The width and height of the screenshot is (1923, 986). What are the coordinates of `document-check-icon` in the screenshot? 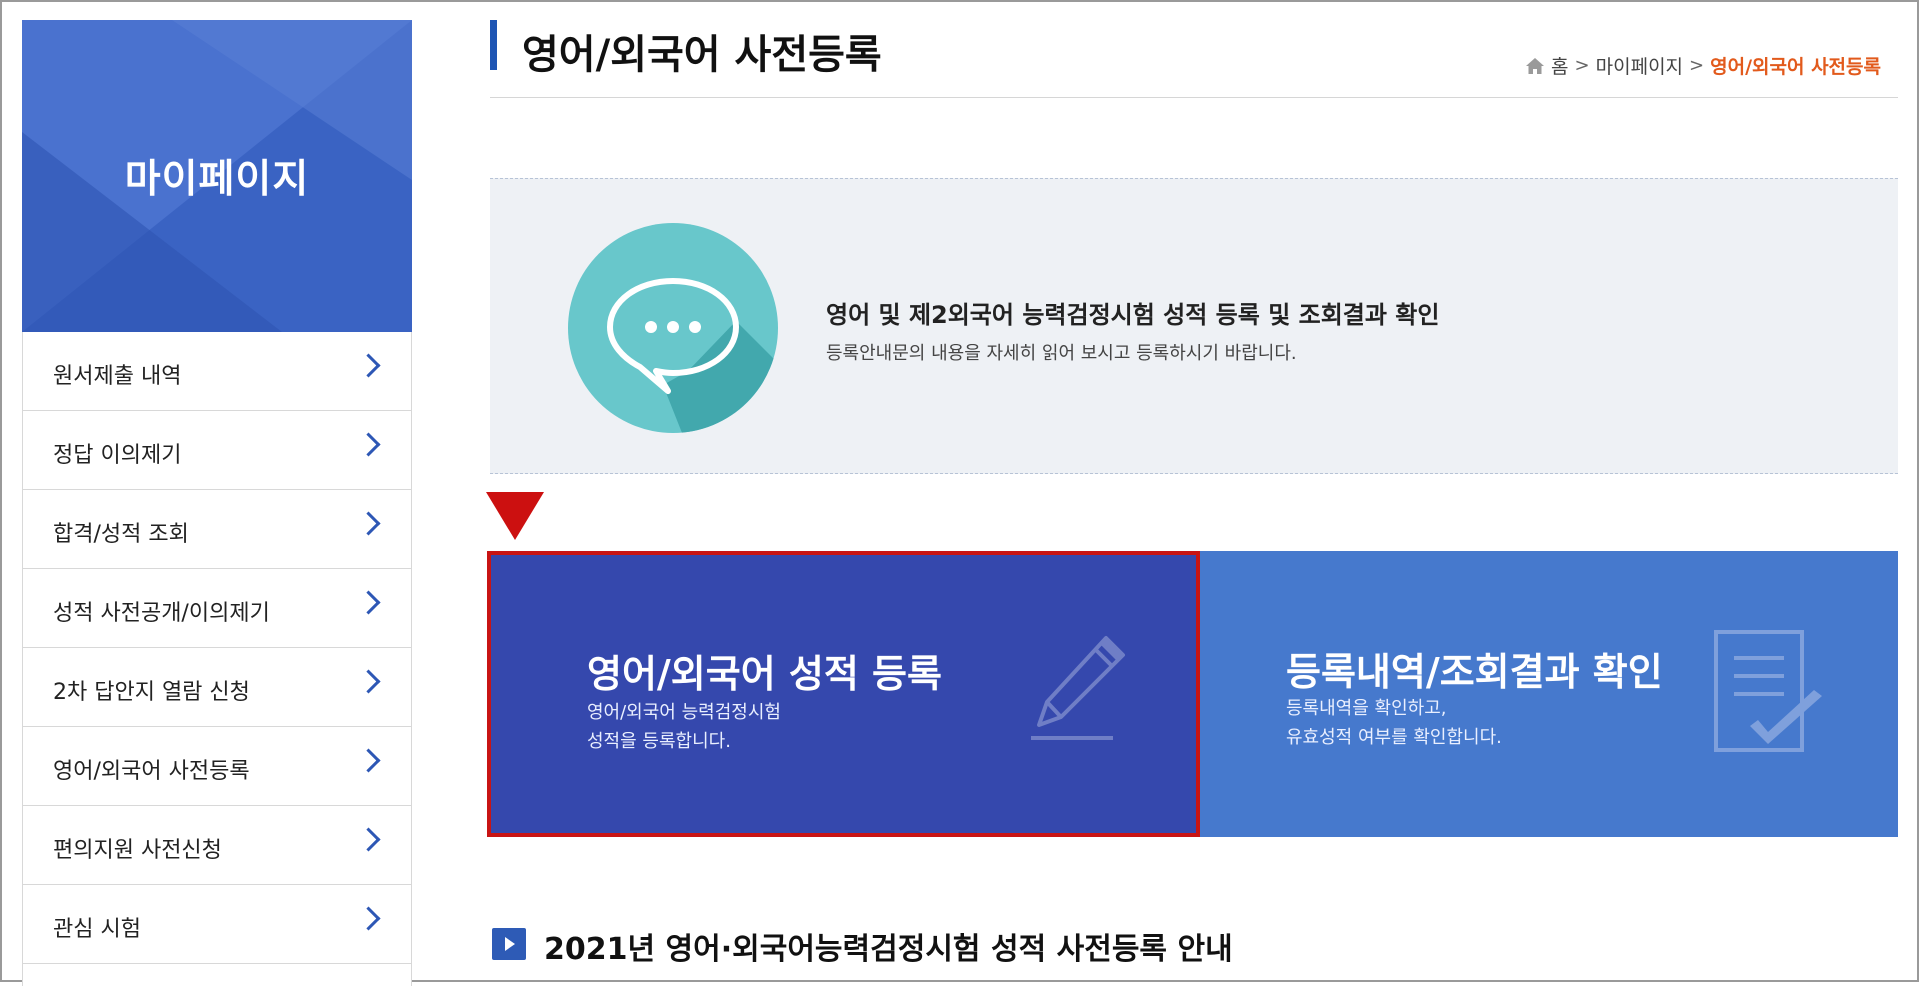 It's located at (1768, 691).